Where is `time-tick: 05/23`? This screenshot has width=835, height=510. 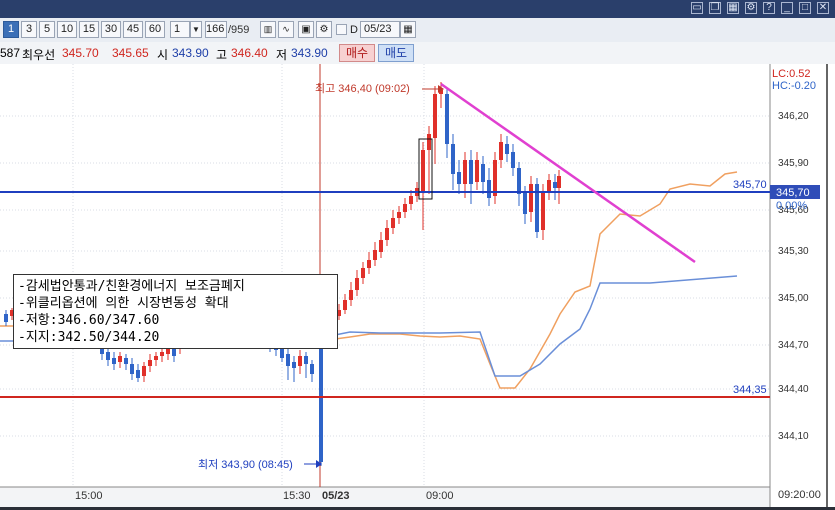
time-tick: 05/23 is located at coordinates (336, 496).